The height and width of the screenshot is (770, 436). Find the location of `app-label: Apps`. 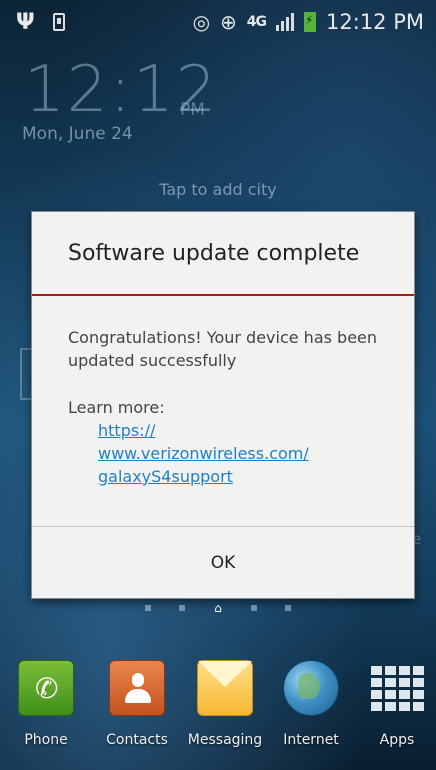

app-label: Apps is located at coordinates (397, 740).